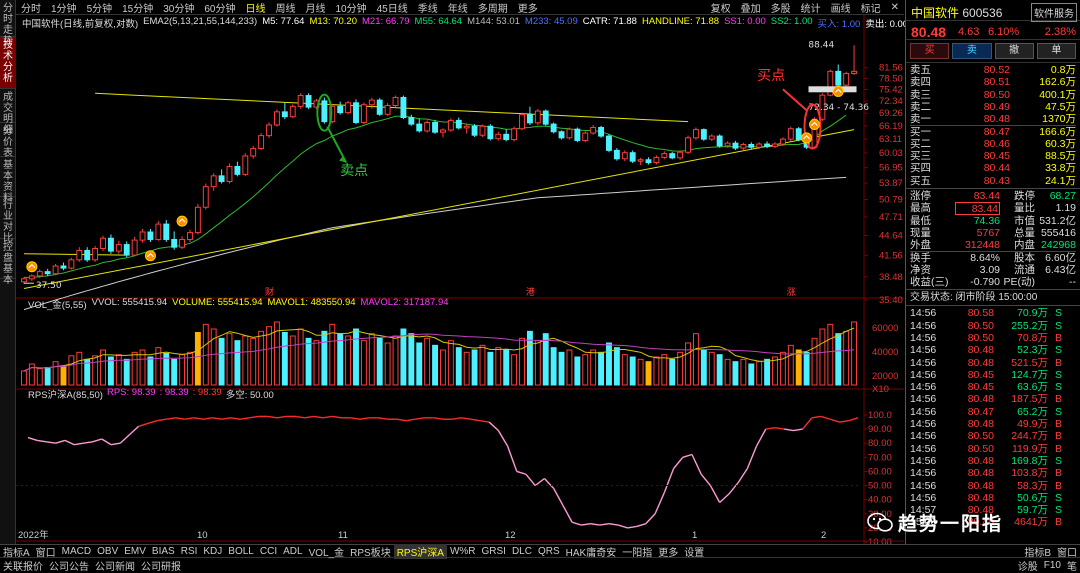  Describe the element at coordinates (522, 551) in the screenshot. I see `indicator-tab-16: DLC` at that location.